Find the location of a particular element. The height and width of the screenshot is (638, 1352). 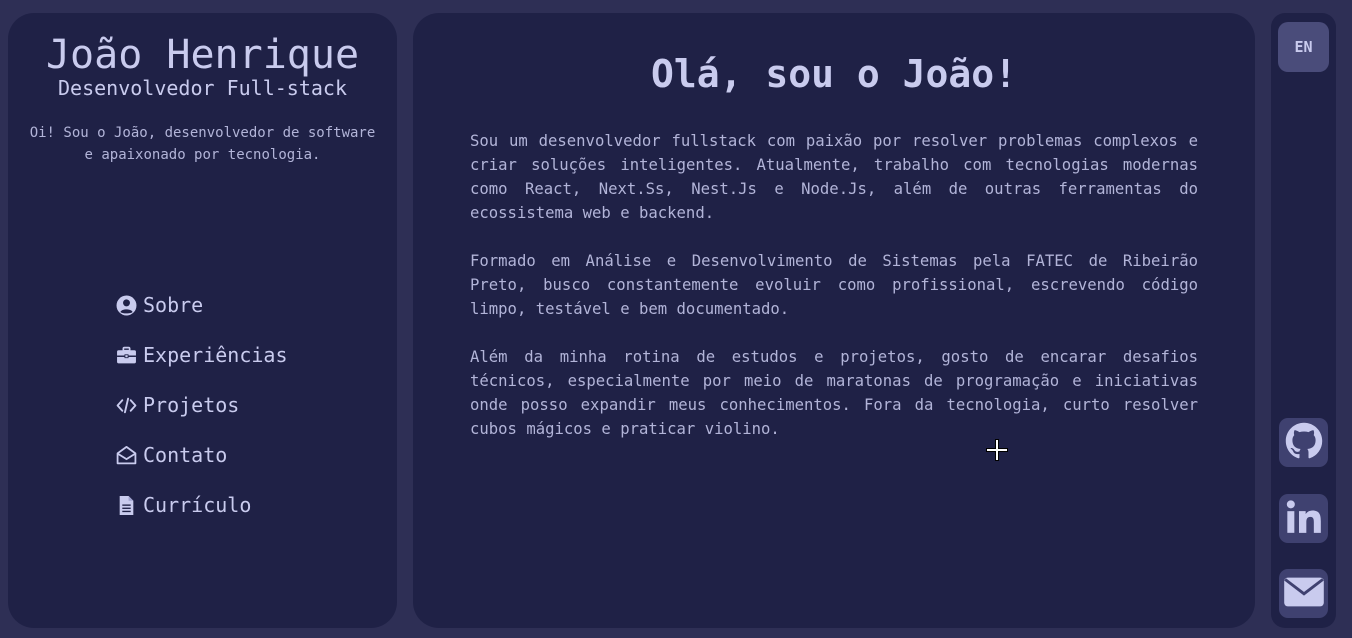

email-link is located at coordinates (1303, 593).